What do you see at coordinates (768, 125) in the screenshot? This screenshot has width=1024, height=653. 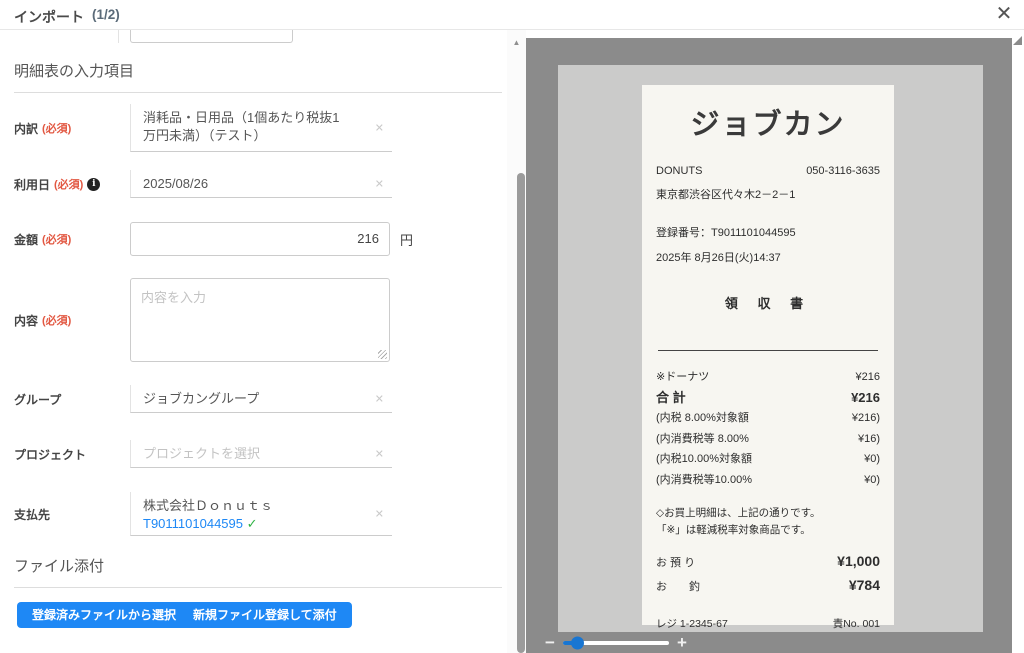 I see `receipt-logo: ジョブカン` at bounding box center [768, 125].